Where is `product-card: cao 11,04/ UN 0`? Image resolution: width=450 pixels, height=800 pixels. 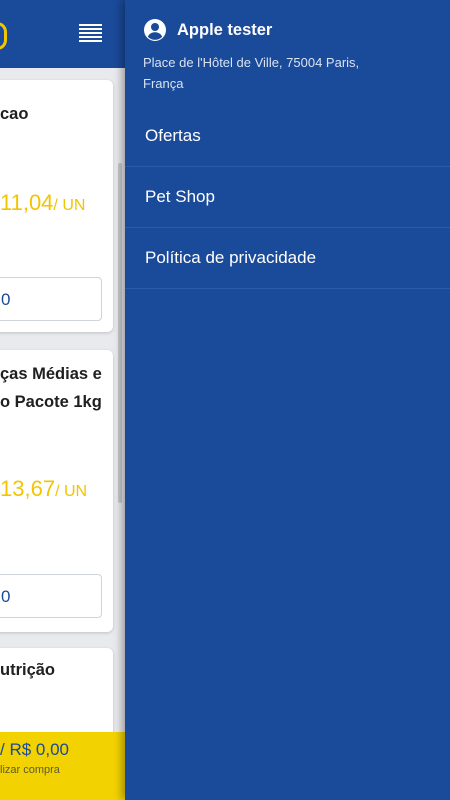
product-card: cao 11,04/ UN 0 is located at coordinates (56, 206).